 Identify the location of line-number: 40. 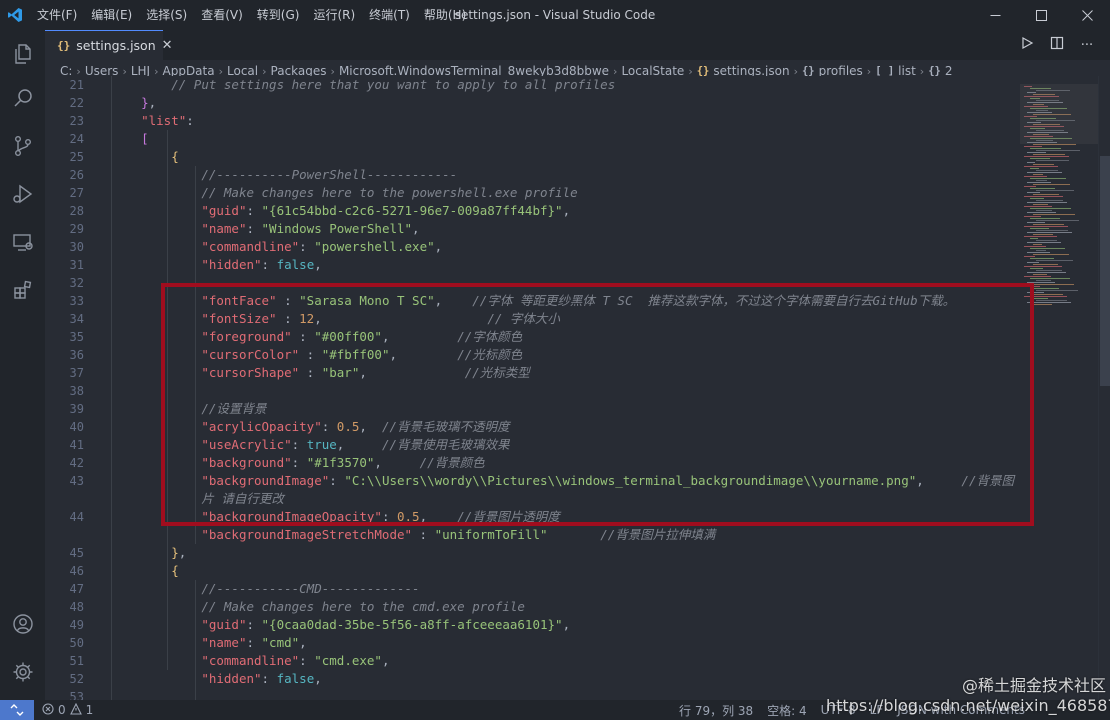
(76, 427).